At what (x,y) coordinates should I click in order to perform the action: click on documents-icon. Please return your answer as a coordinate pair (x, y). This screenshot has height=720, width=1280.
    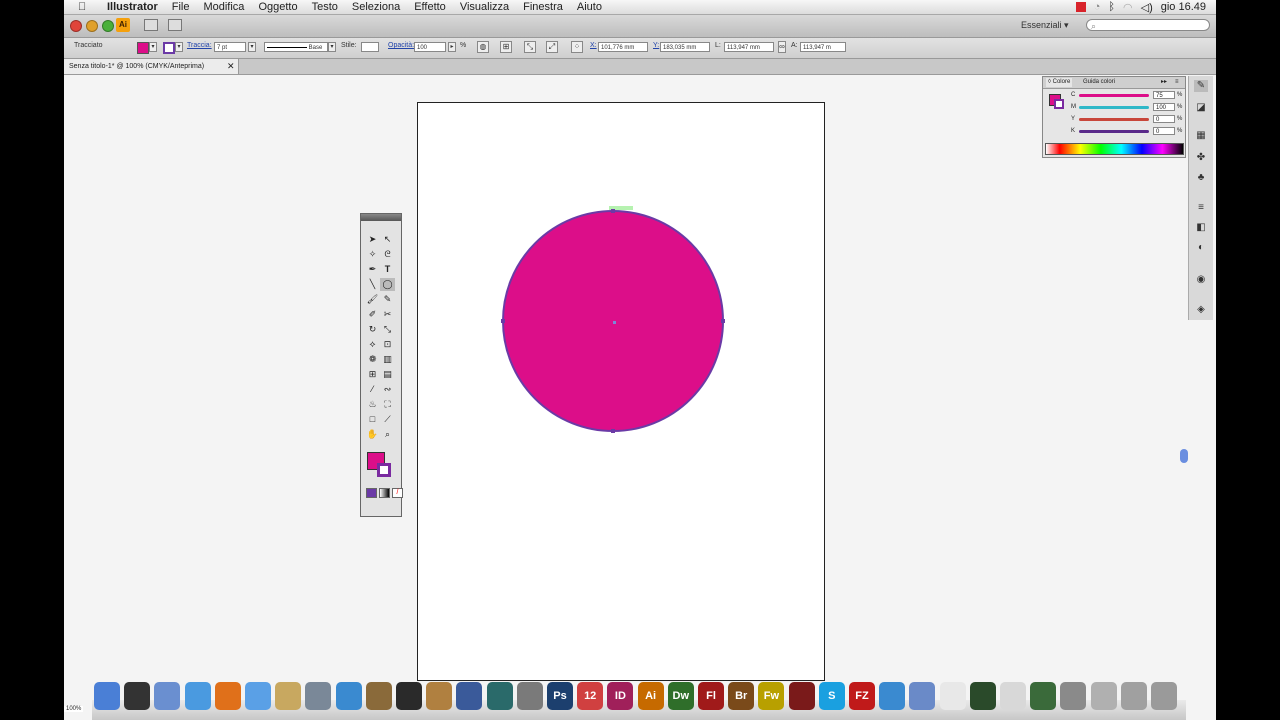
    Looking at the image, I should click on (1103, 696).